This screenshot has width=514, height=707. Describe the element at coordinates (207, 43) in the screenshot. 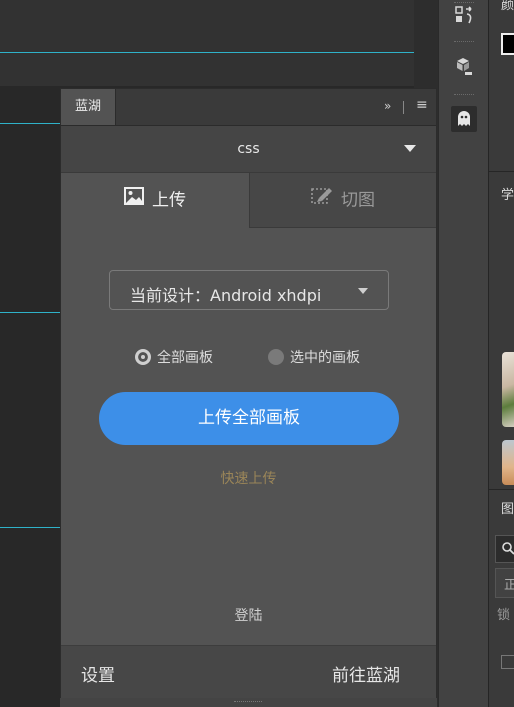

I see `canvas-top-region` at that location.